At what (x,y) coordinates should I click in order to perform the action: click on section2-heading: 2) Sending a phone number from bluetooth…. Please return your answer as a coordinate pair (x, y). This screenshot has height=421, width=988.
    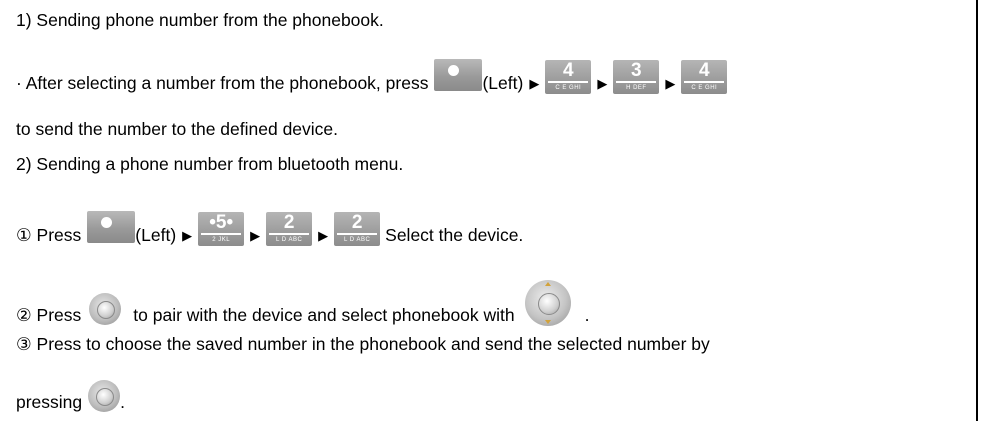
    Looking at the image, I should click on (209, 164).